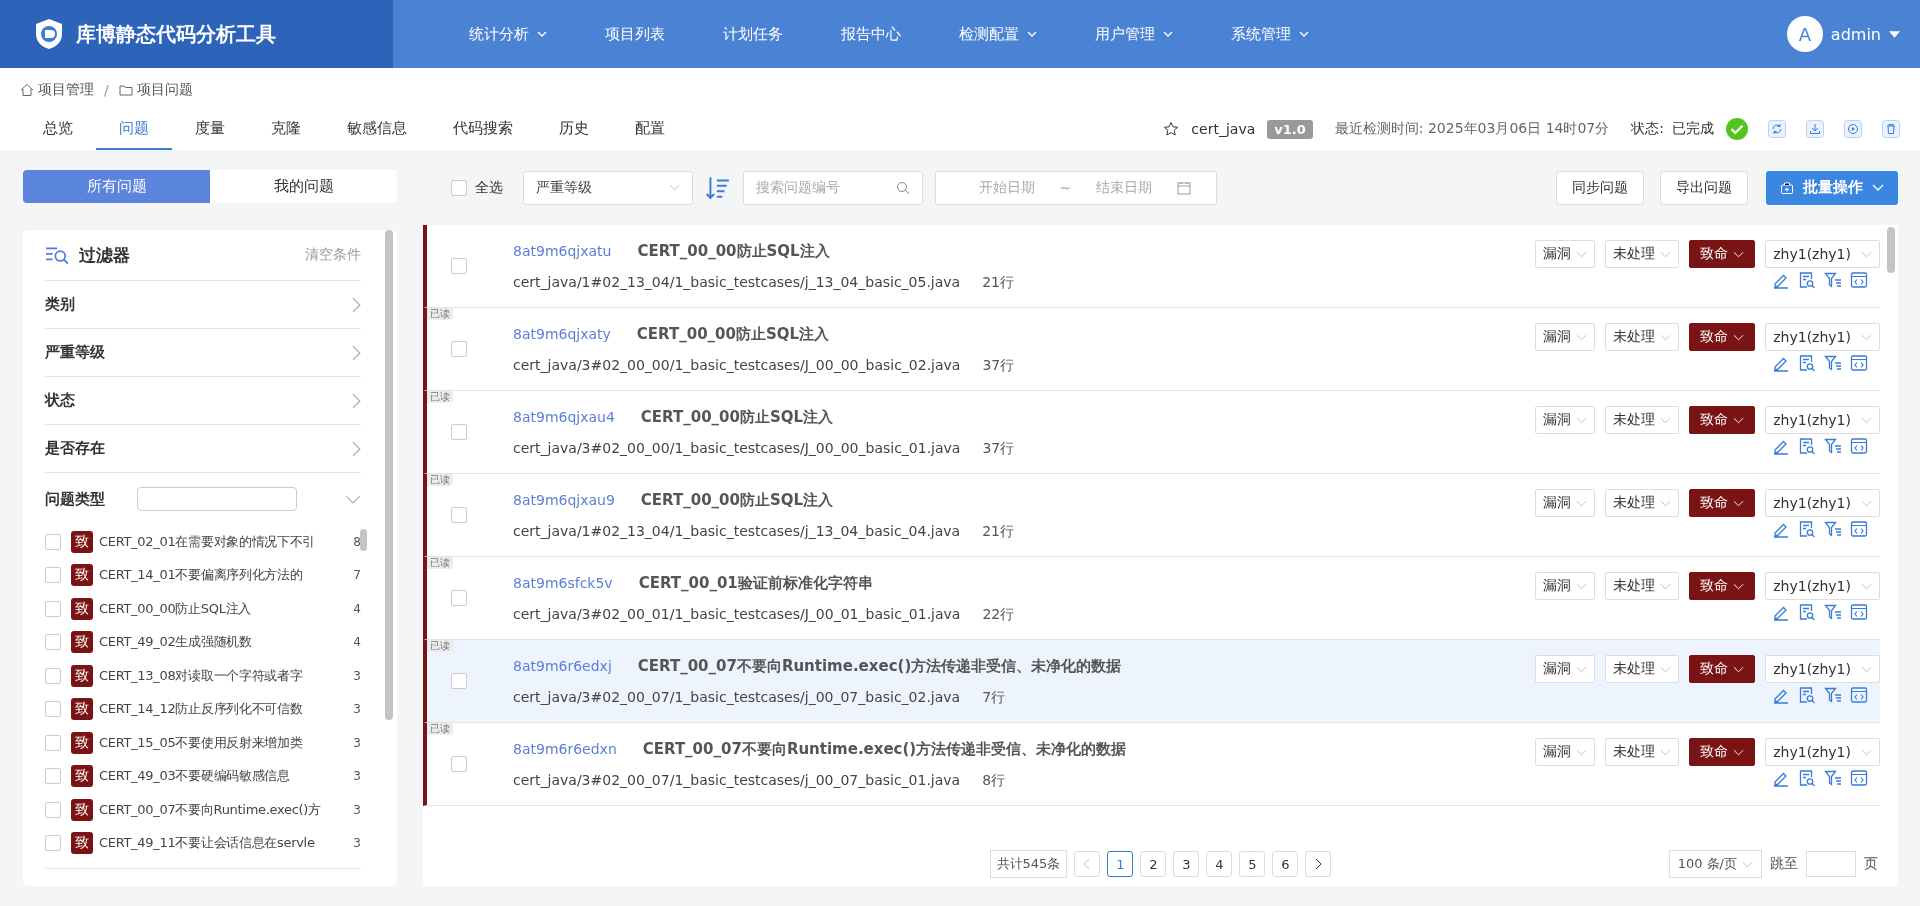 This screenshot has height=906, width=1920. I want to click on issue-row: 已读 8at9m6r6edxj CERT_00_07不要向Runtime.exec()方法传递非受信、未净化的数据 cert_java/3#02_00_07/1_basic_testcases/j_00_07_basic_02.java 7行 漏洞 未处理 致命 zhy1(zhy1), so click(1151, 681).